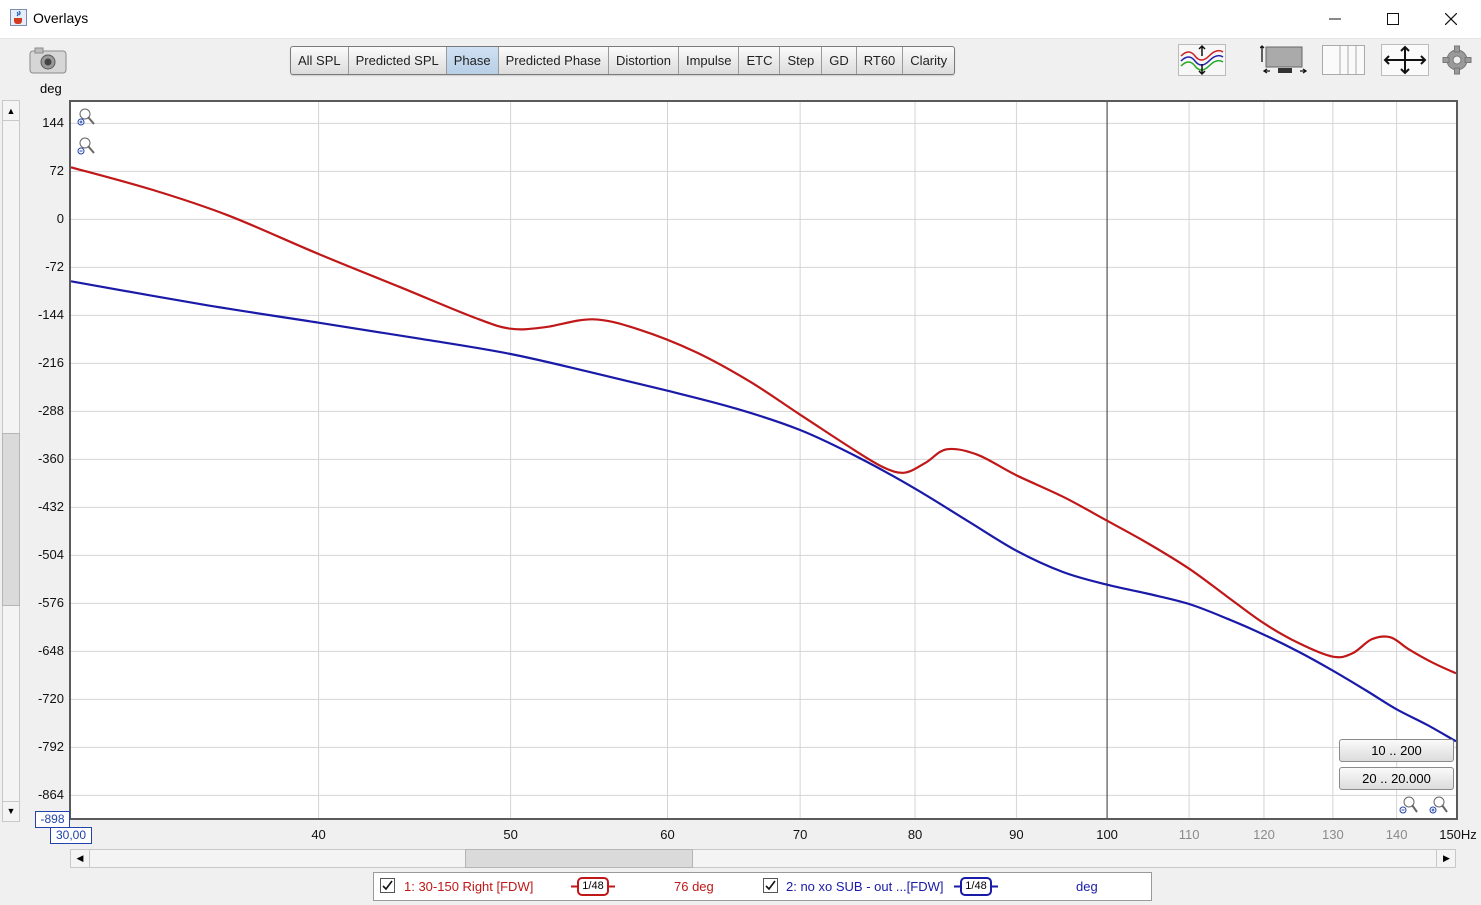 The image size is (1481, 905). What do you see at coordinates (740, 19) in the screenshot?
I see `title-bar: Overlays` at bounding box center [740, 19].